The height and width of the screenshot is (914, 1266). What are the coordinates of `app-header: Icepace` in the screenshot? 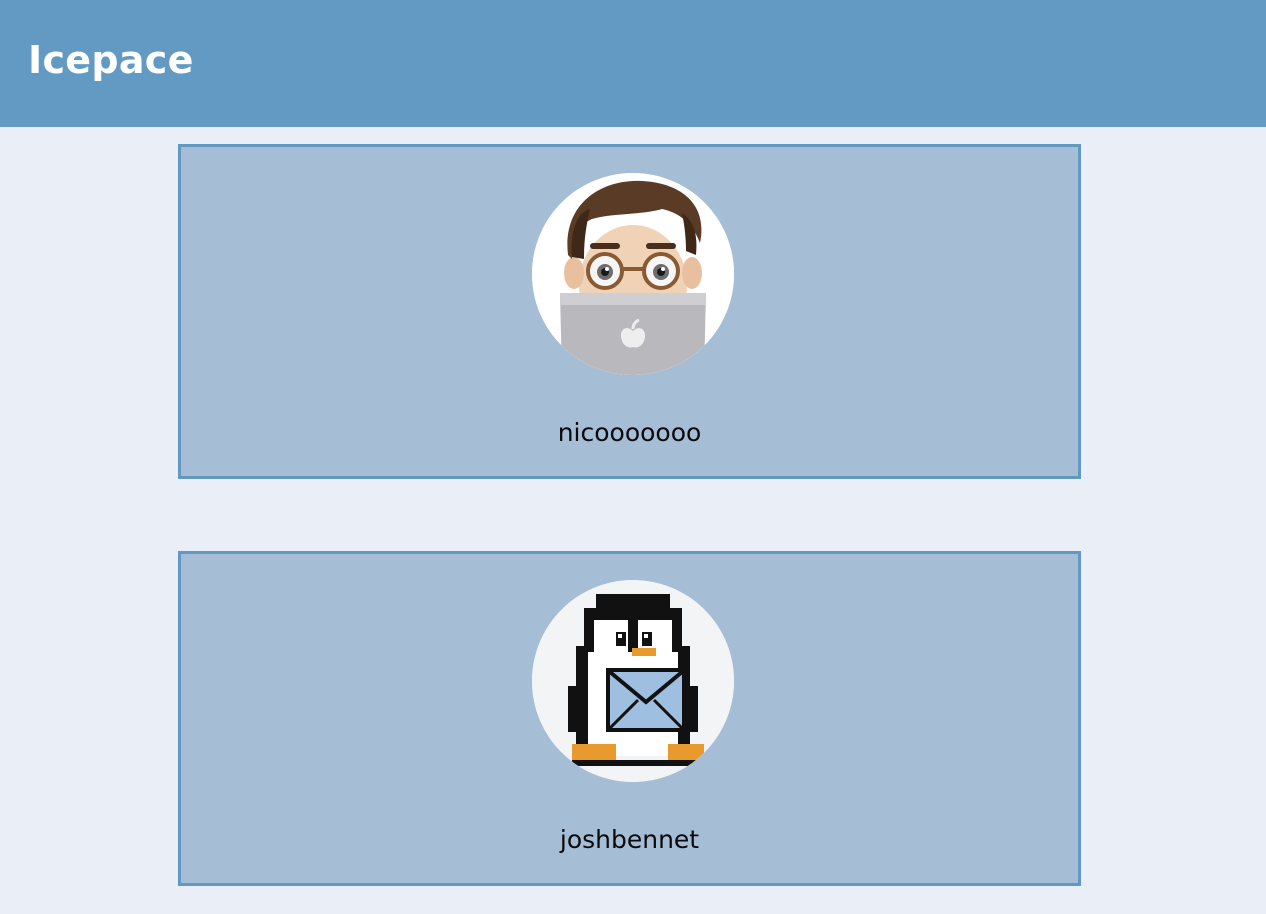 It's located at (633, 63).